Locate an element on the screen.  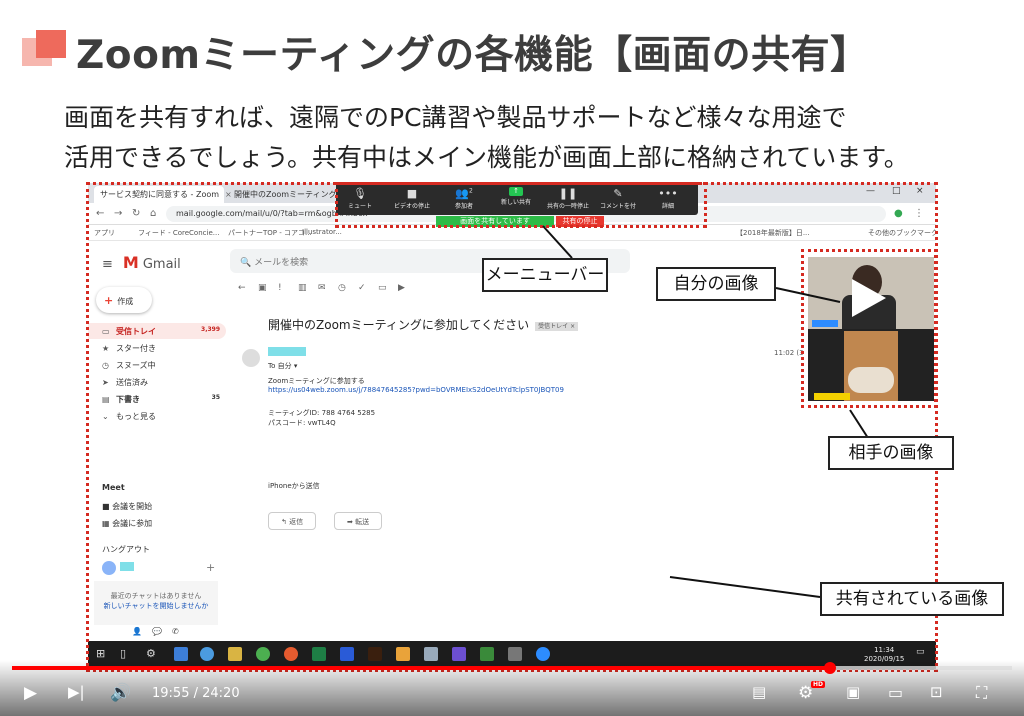
slide-subtitle-line2: 活用できるでしょう。共有中はメイン機能が画面上部に格納されています。 is located at coordinates (486, 157).